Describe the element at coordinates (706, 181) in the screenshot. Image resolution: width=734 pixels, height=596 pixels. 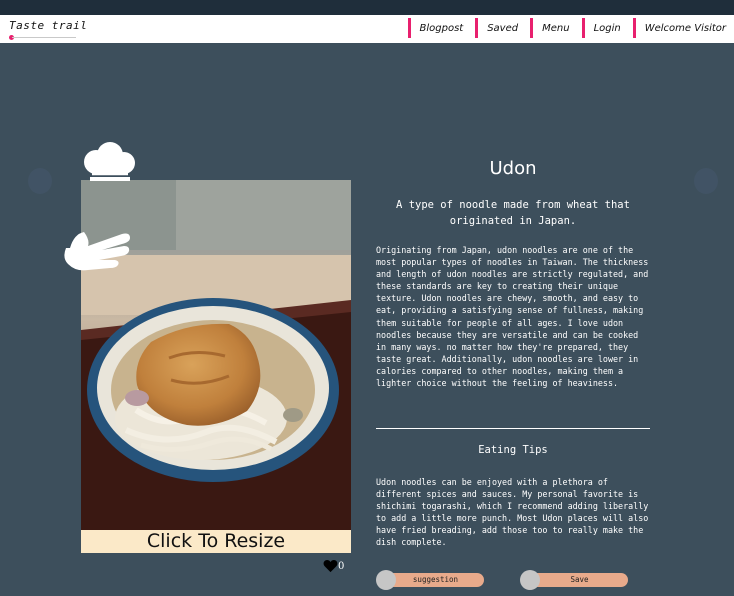
I see `faded-decoration-right` at that location.